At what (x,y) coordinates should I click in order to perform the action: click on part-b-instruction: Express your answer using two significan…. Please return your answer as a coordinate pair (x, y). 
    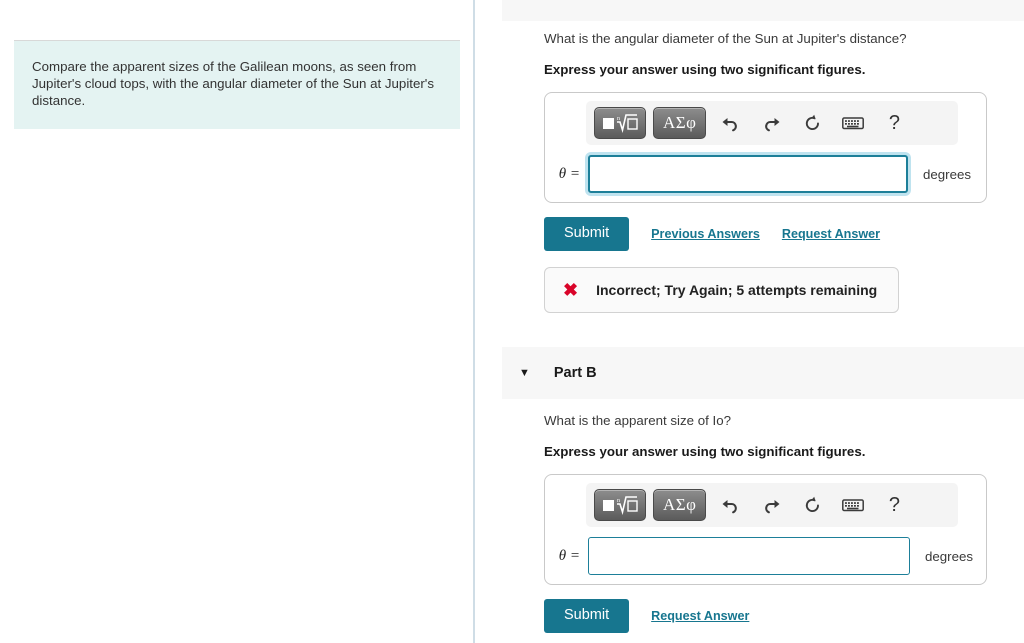
    Looking at the image, I should click on (705, 451).